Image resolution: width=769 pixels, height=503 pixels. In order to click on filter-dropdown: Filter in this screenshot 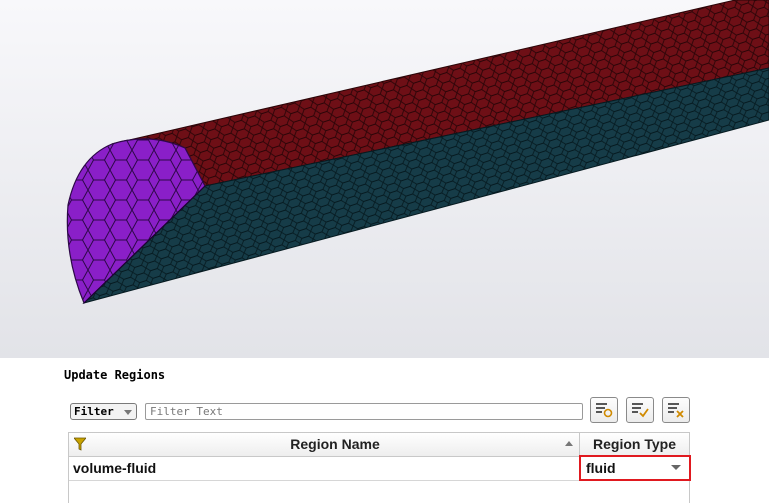, I will do `click(103, 411)`.